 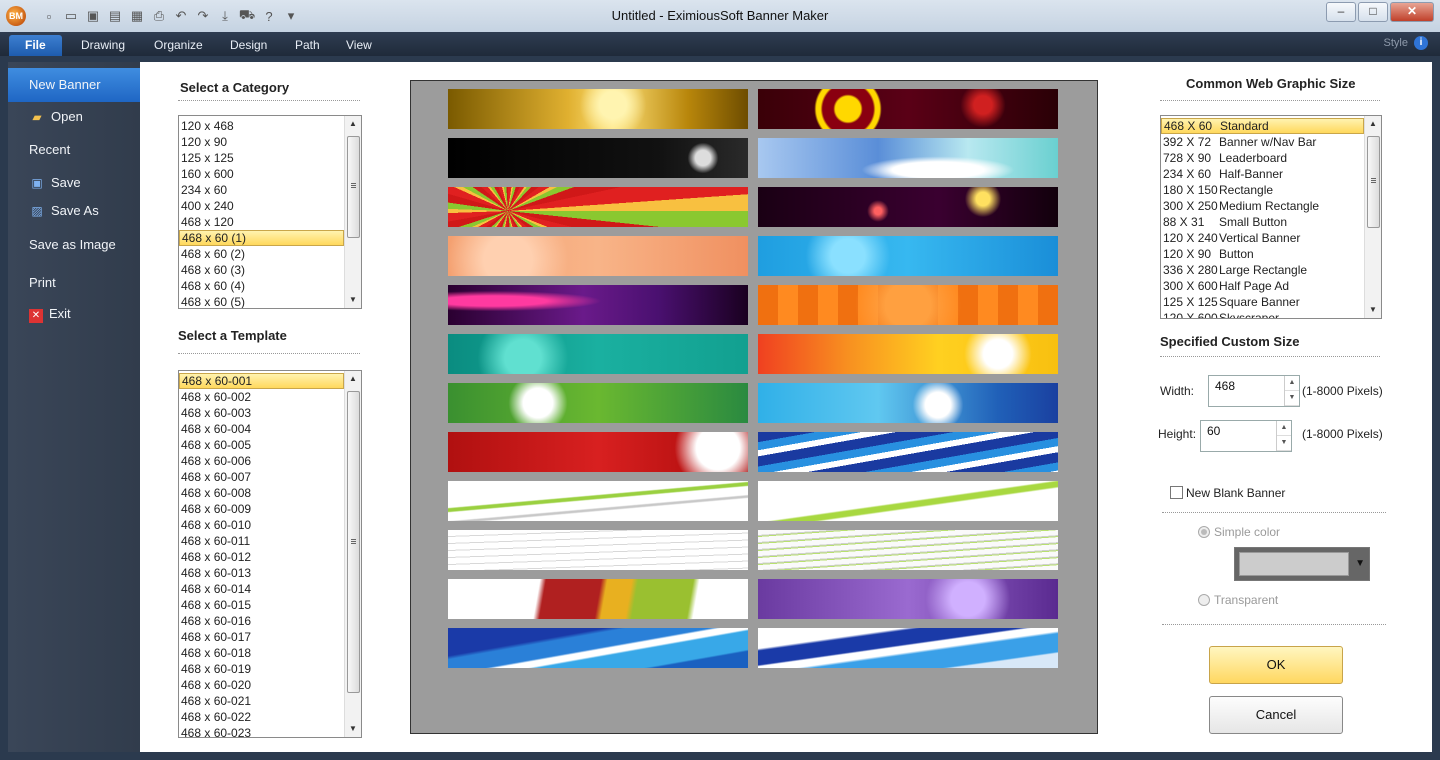 I want to click on size-list-item: 300 X 600Half Page Ad, so click(x=1262, y=286).